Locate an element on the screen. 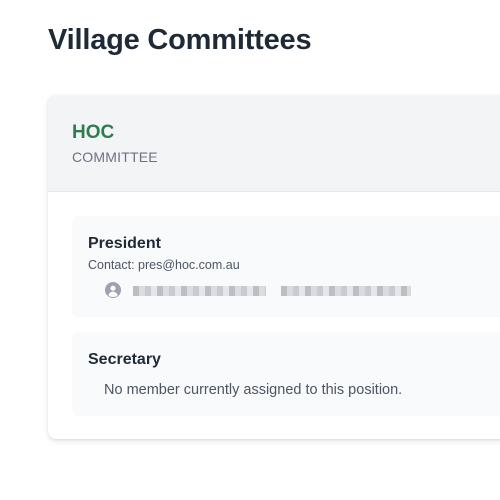  member-name-redacted-last is located at coordinates (346, 291).